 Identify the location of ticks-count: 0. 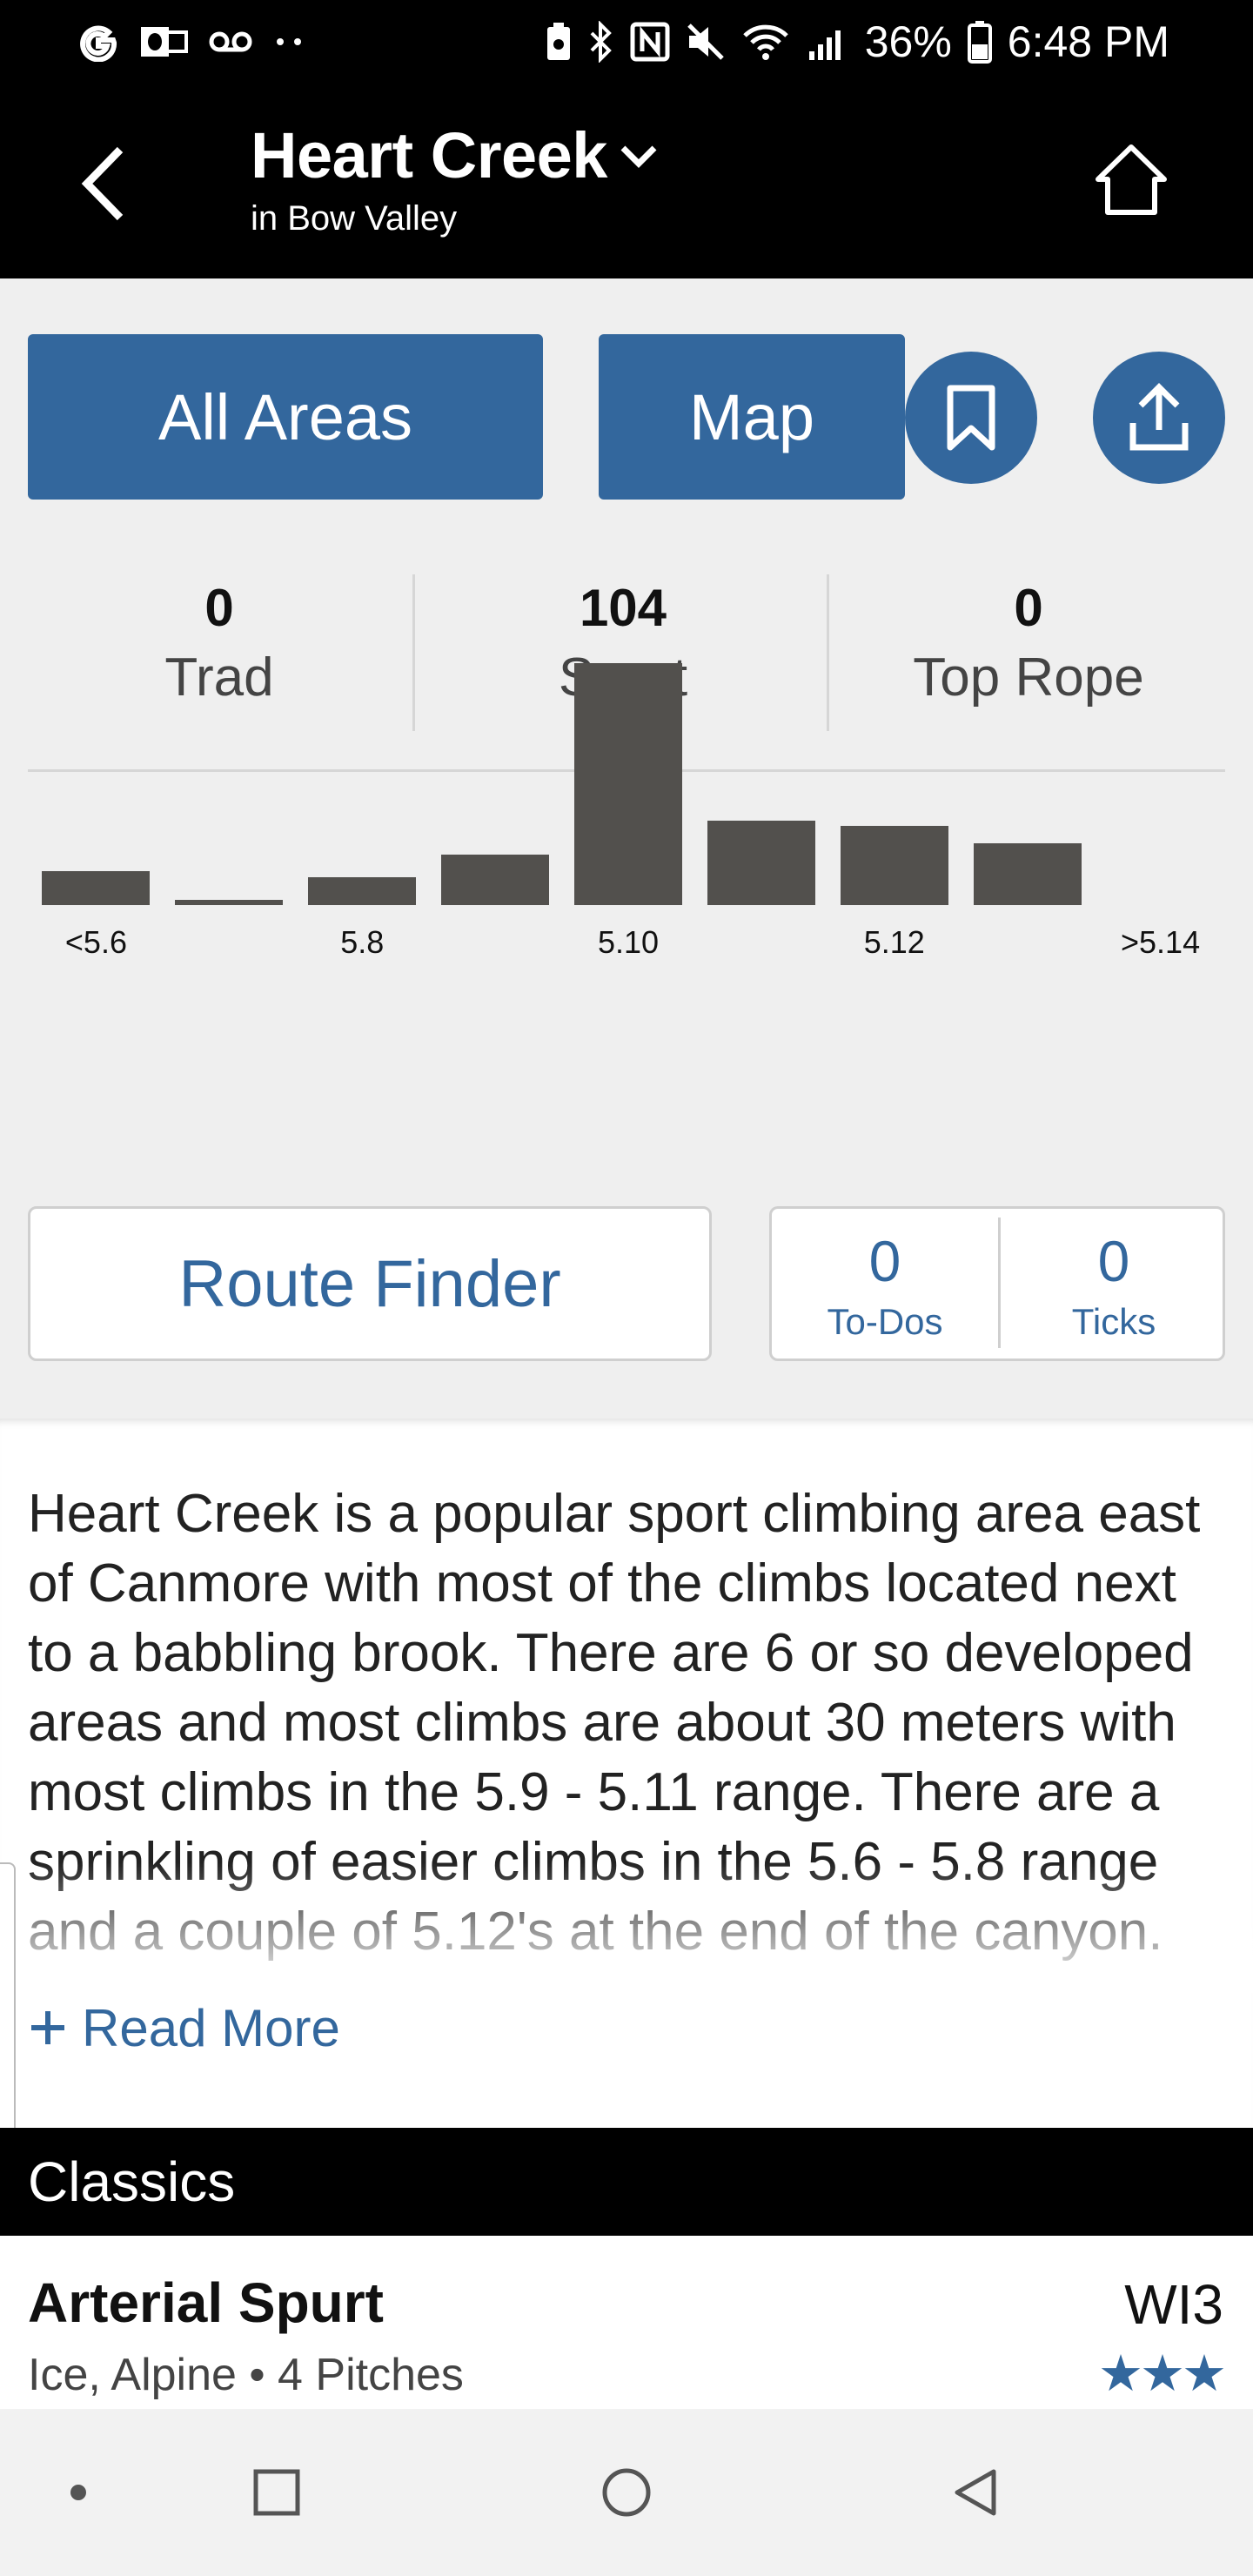
(1113, 1261).